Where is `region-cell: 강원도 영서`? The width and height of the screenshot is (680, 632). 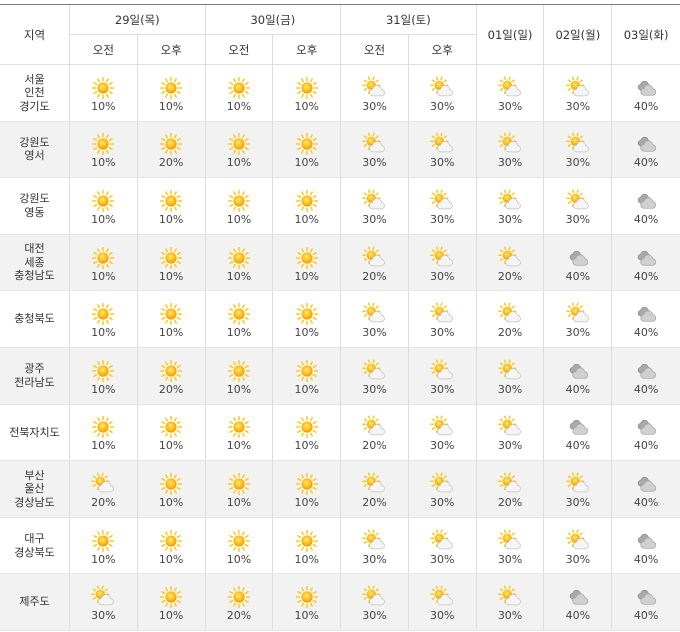 region-cell: 강원도 영서 is located at coordinates (35, 149).